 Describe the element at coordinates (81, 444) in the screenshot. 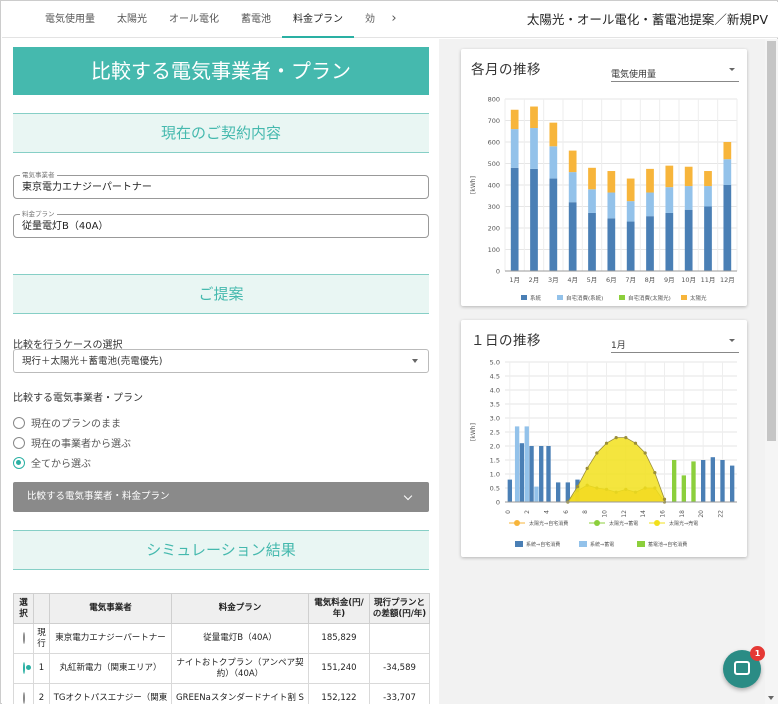

I see `radio-same-provider-label: 現在の事業者から選ぶ` at that location.